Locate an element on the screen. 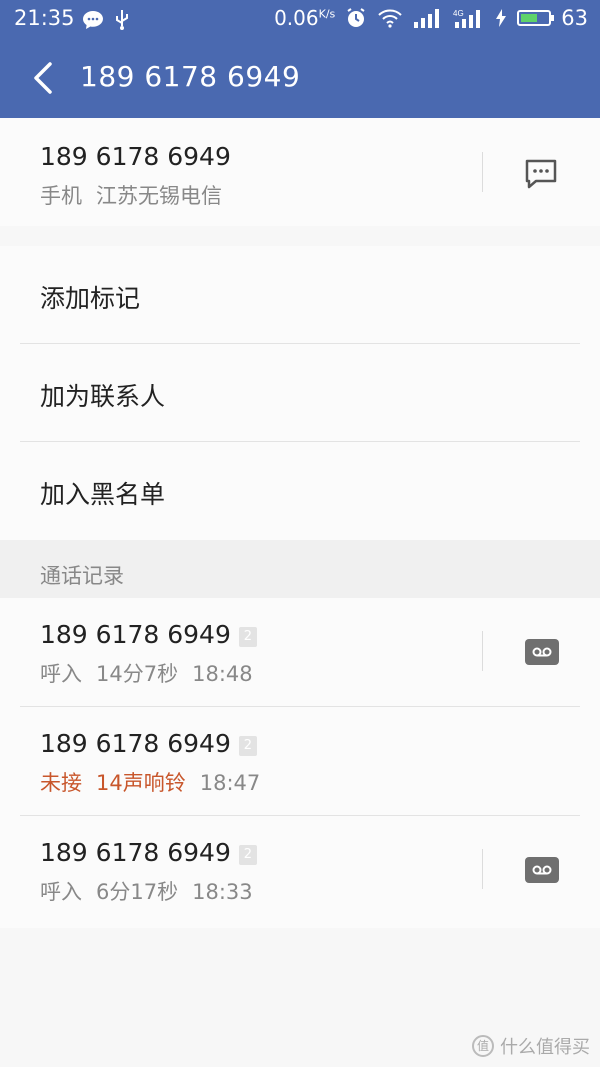  contact-info: 手机 江苏无锡电信 is located at coordinates (131, 196).